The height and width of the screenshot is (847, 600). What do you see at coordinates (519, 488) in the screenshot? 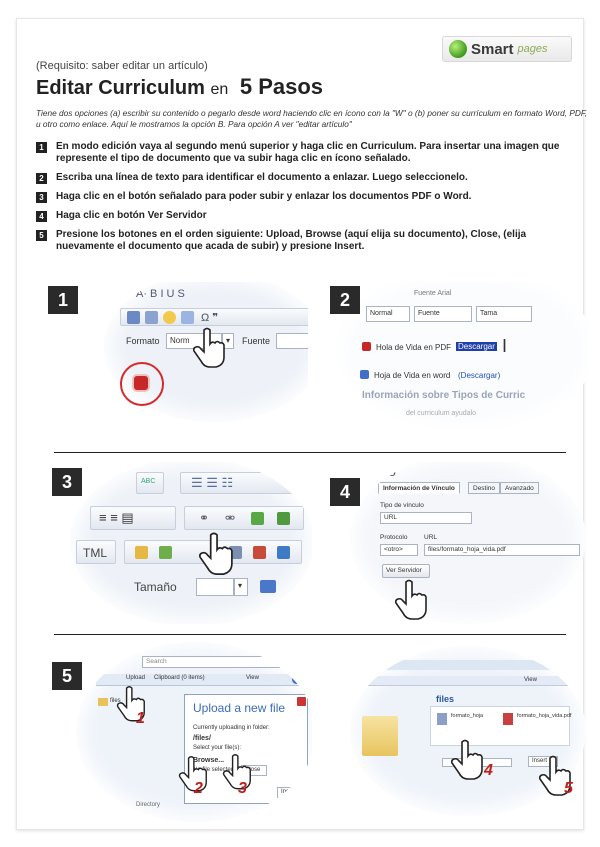
I see `tab-advanced: Avanzado` at bounding box center [519, 488].